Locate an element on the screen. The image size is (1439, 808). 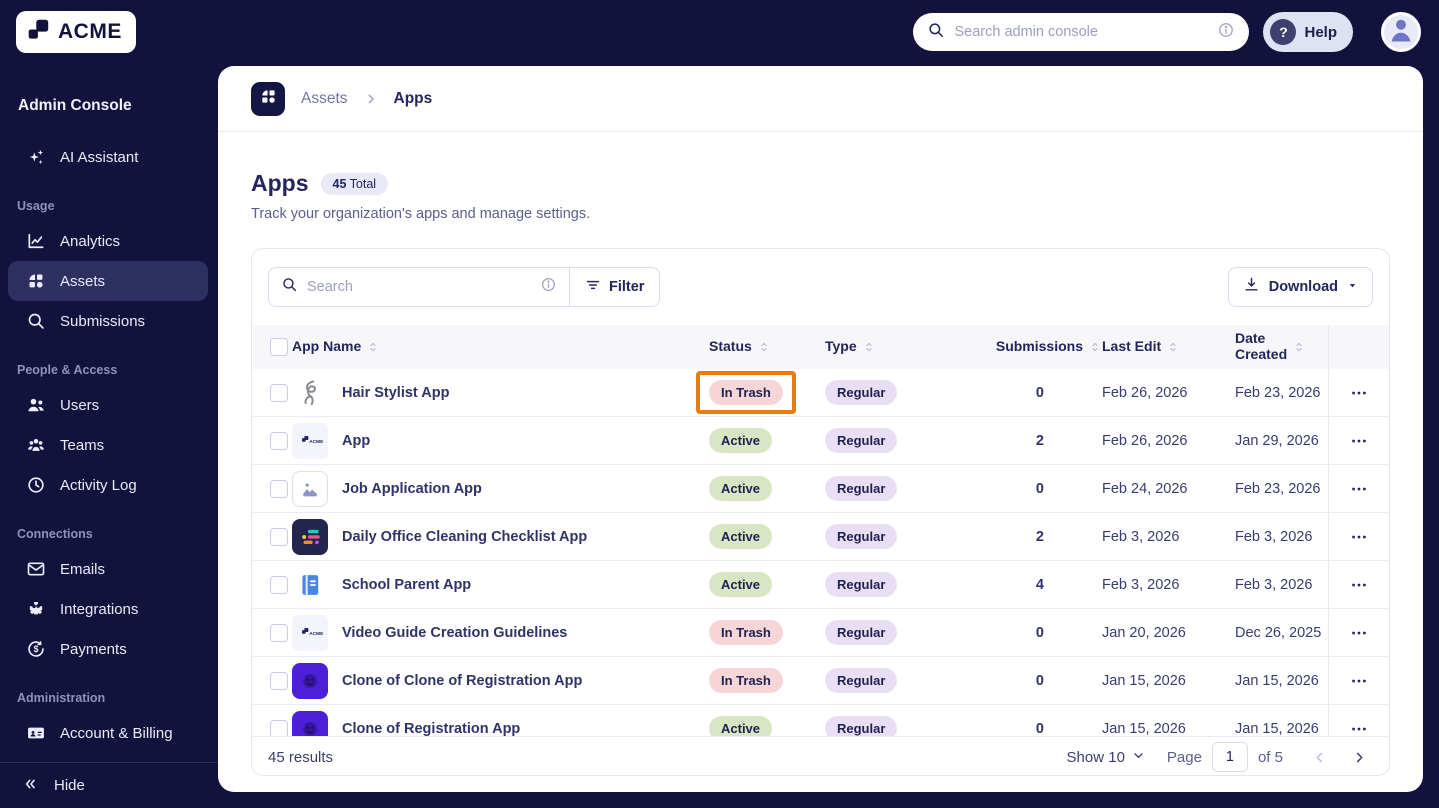
acme-logo: ACME is located at coordinates (76, 32).